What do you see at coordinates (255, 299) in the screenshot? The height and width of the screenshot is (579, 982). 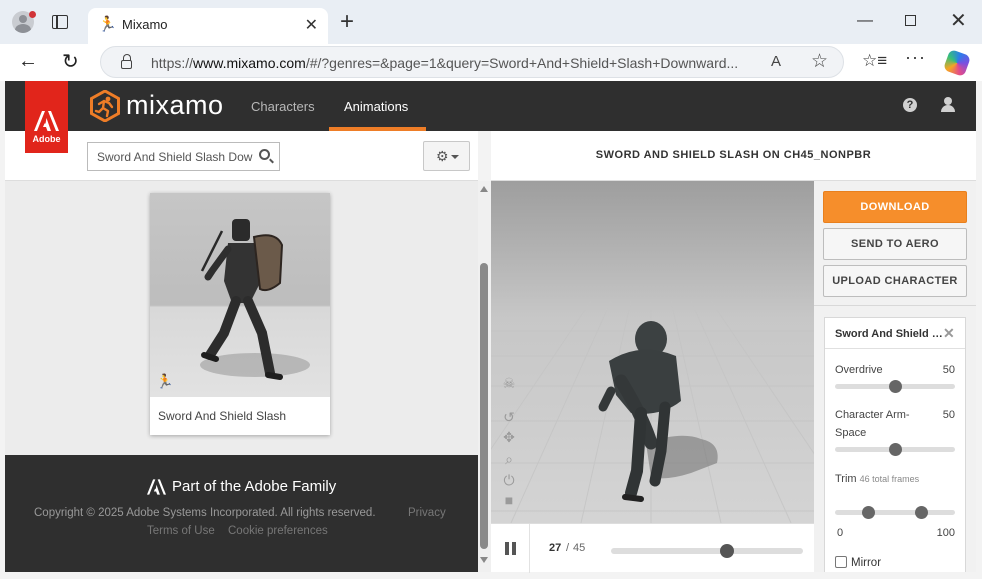 I see `knight-figure-image` at bounding box center [255, 299].